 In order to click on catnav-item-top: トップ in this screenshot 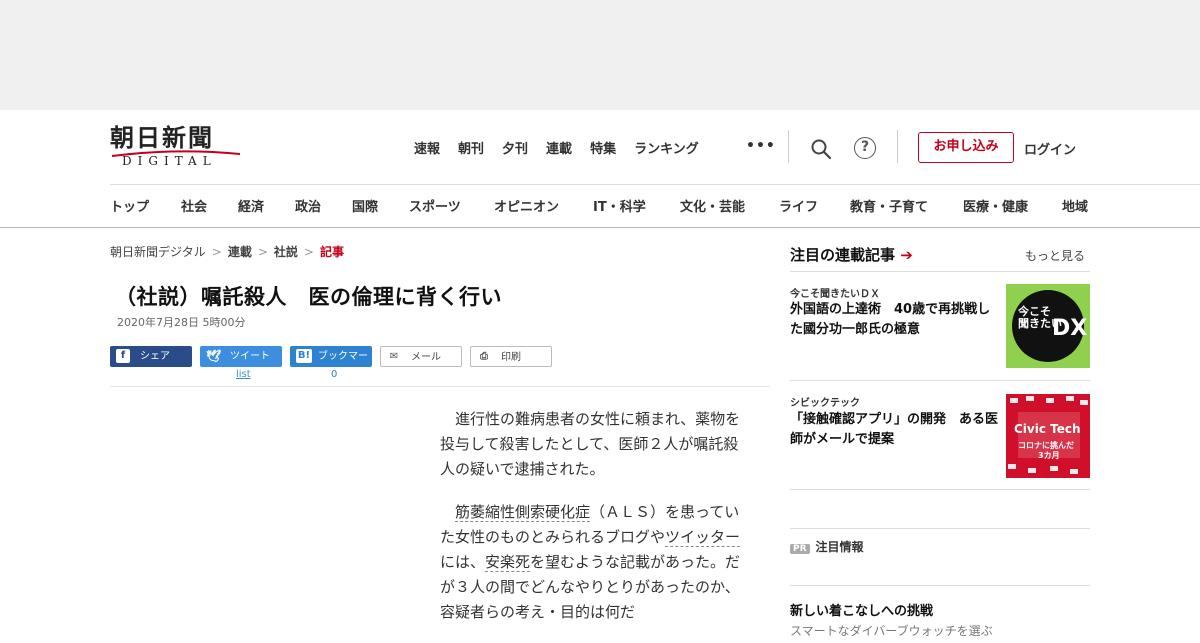, I will do `click(145, 205)`.